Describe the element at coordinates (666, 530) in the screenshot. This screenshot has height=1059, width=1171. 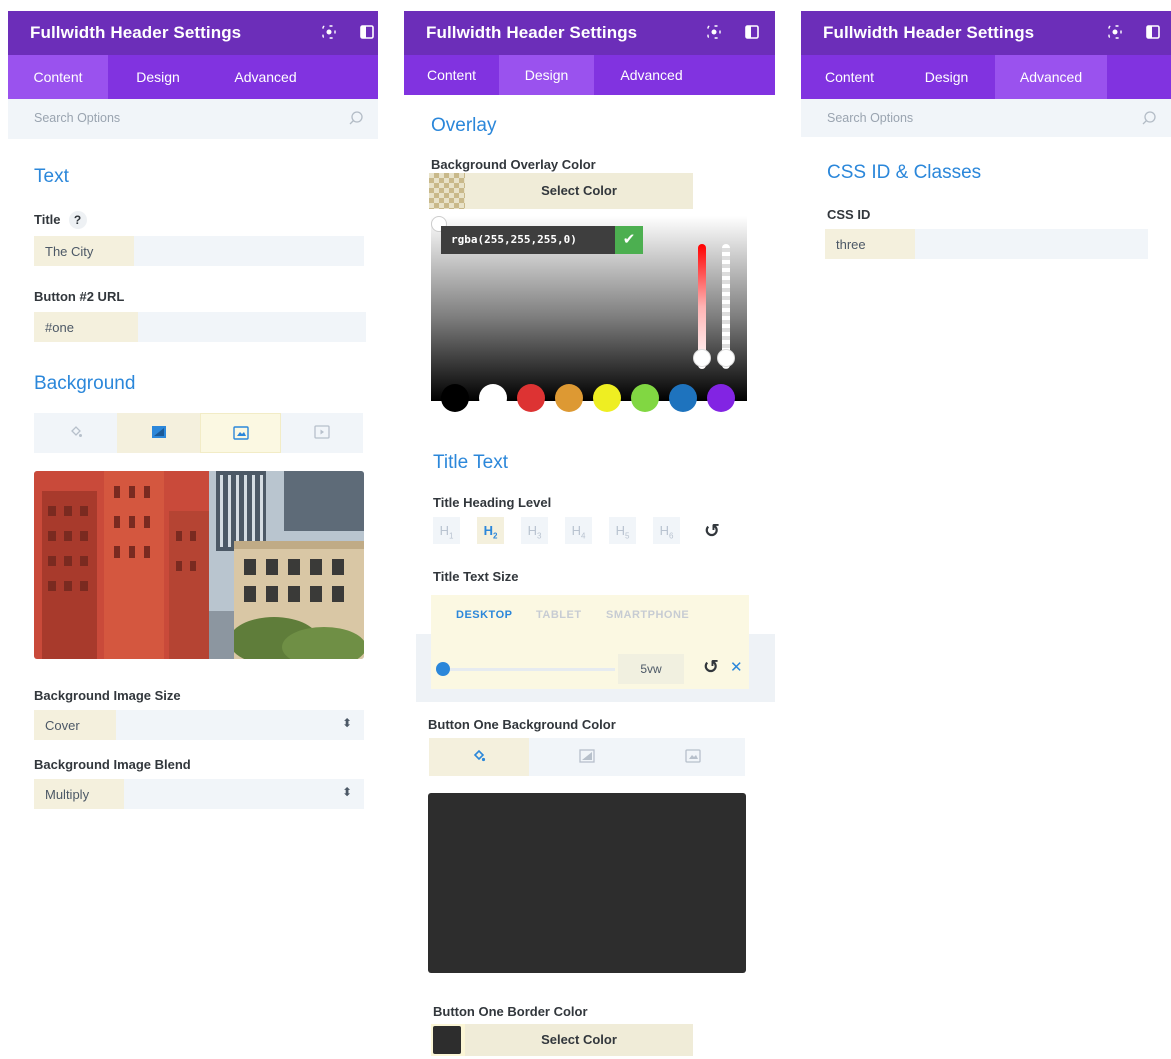
I see `heading-level-h6: H6` at that location.